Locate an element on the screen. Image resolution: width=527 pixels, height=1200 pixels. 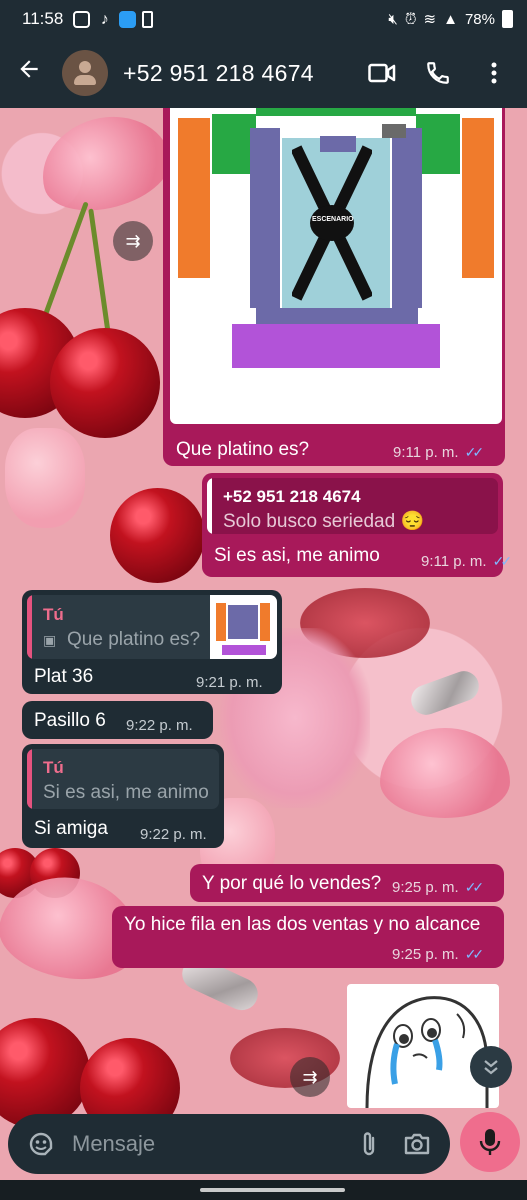
back-arrow-icon is located at coordinates (31, 73).